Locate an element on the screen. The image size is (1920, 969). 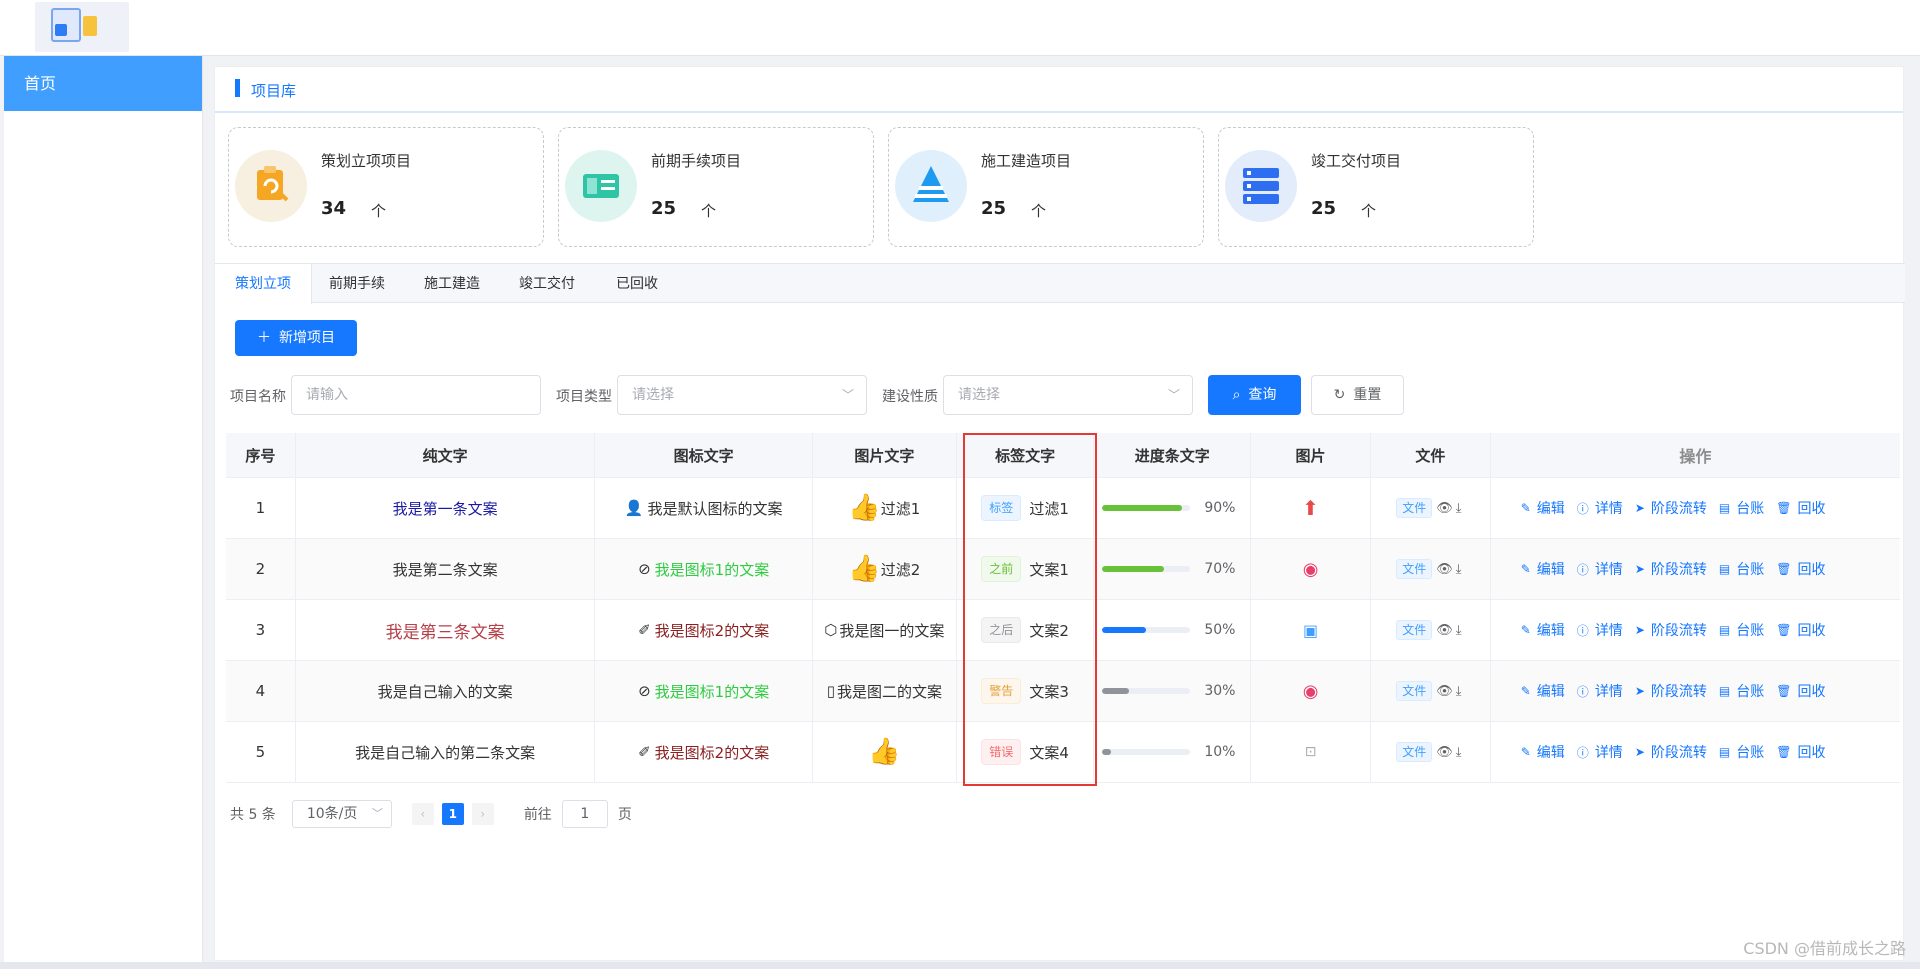
page-number-current: 1 is located at coordinates (452, 814).